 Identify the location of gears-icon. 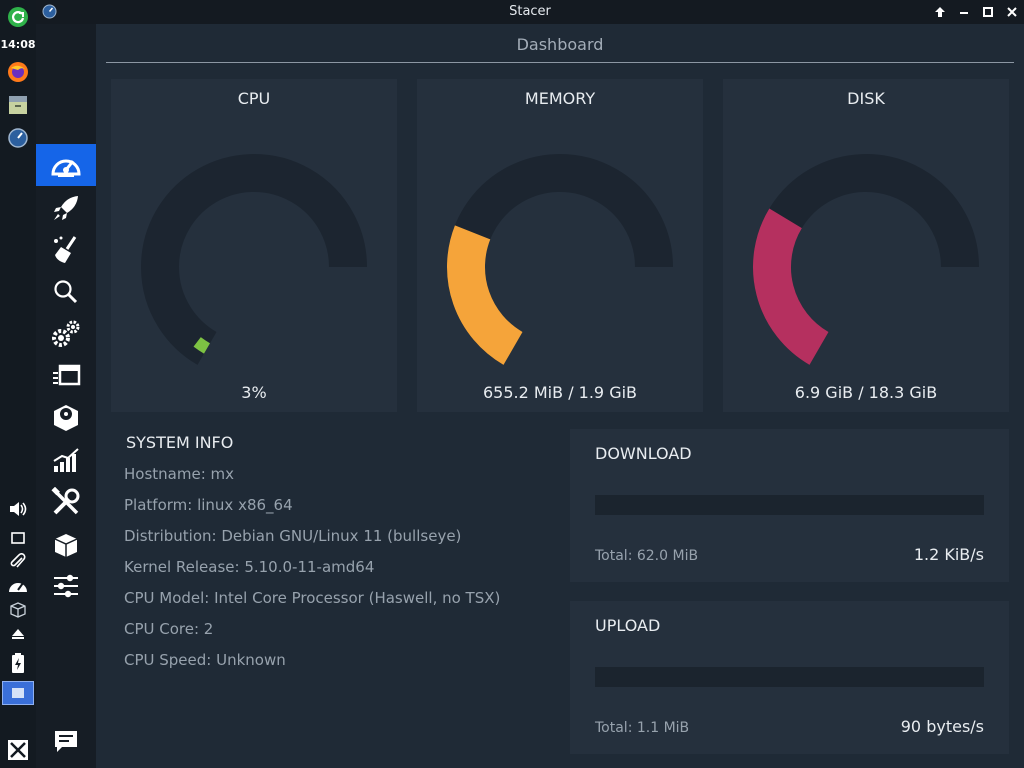
(66, 333).